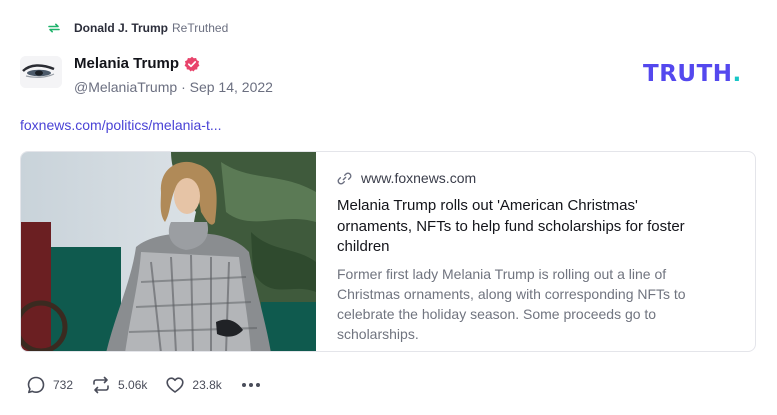 The width and height of the screenshot is (777, 415). I want to click on like-count: 23.8k, so click(207, 385).